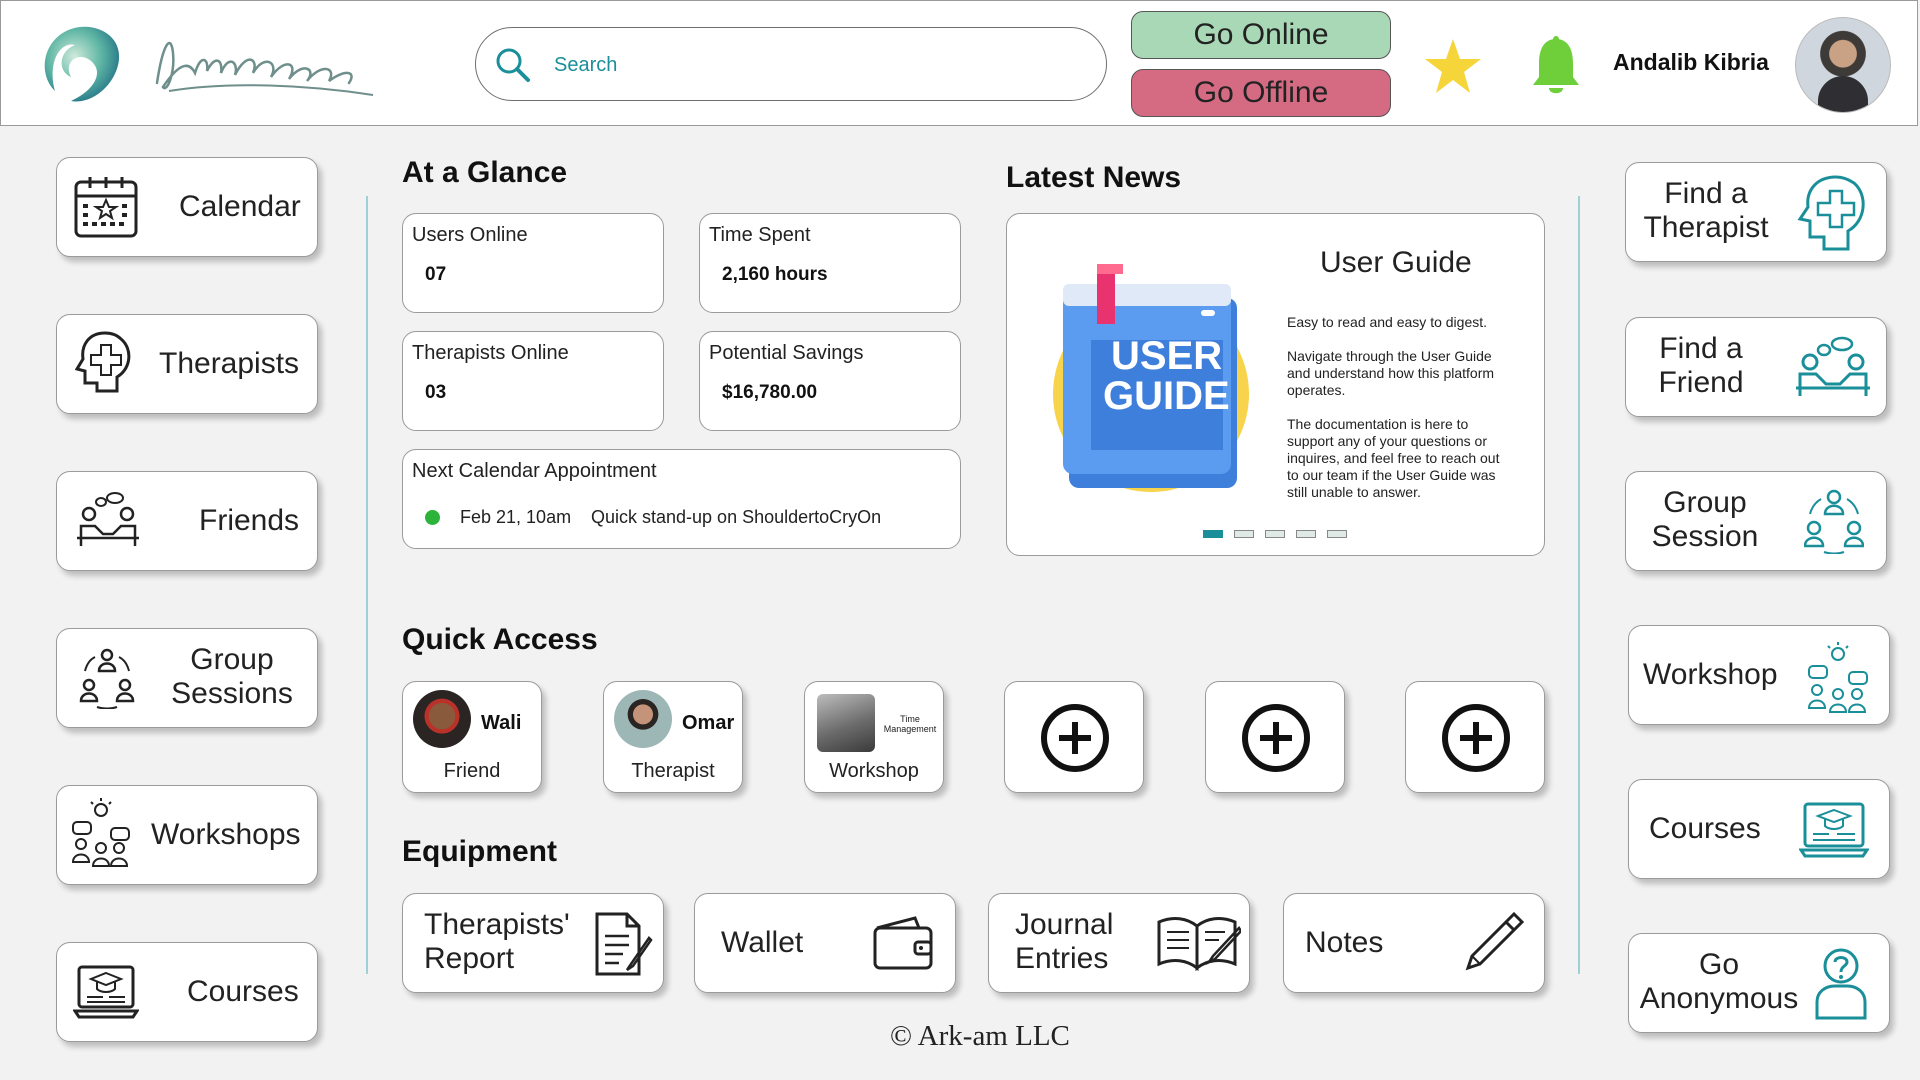 The width and height of the screenshot is (1920, 1080). I want to click on nav-courses: Courses, so click(187, 992).